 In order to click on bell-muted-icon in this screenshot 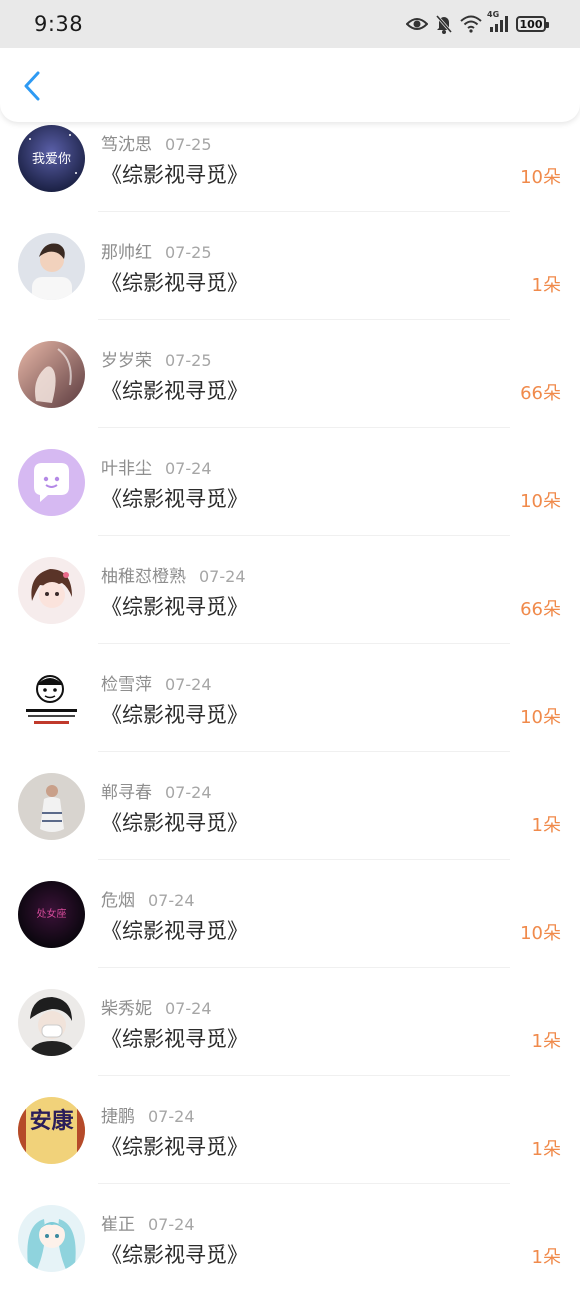, I will do `click(444, 24)`.